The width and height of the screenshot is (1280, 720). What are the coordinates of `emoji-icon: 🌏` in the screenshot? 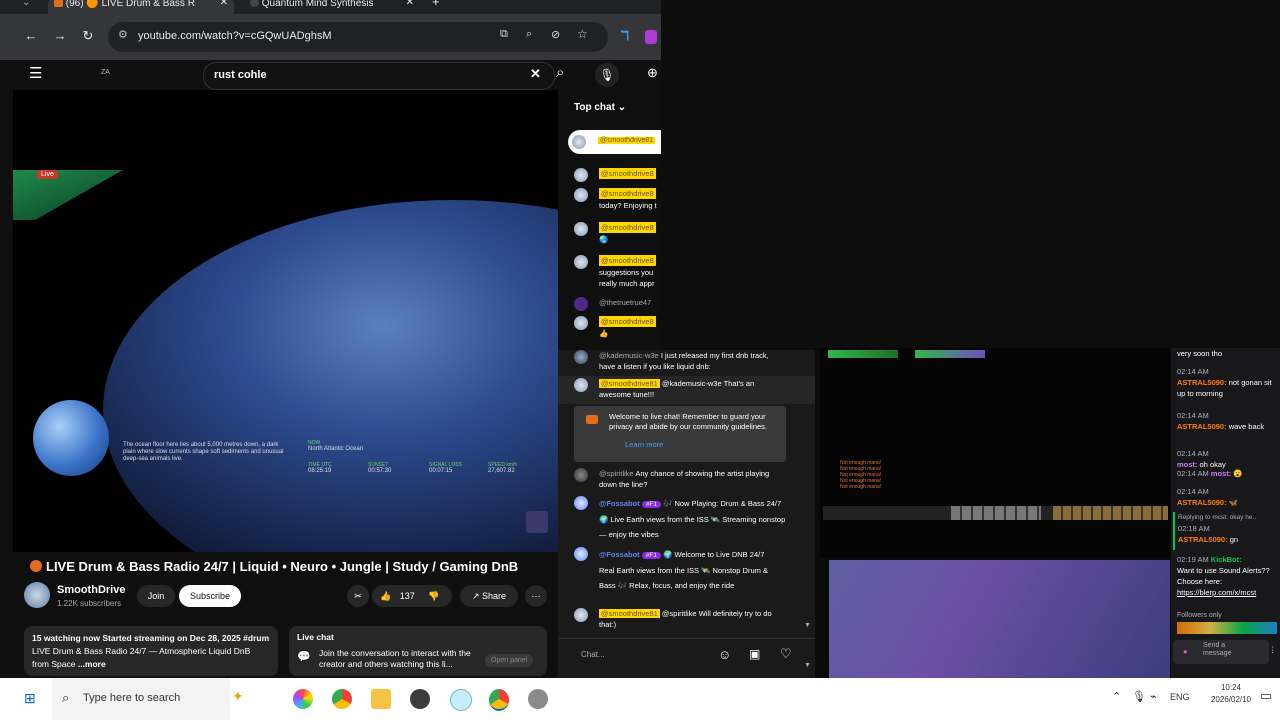 It's located at (604, 239).